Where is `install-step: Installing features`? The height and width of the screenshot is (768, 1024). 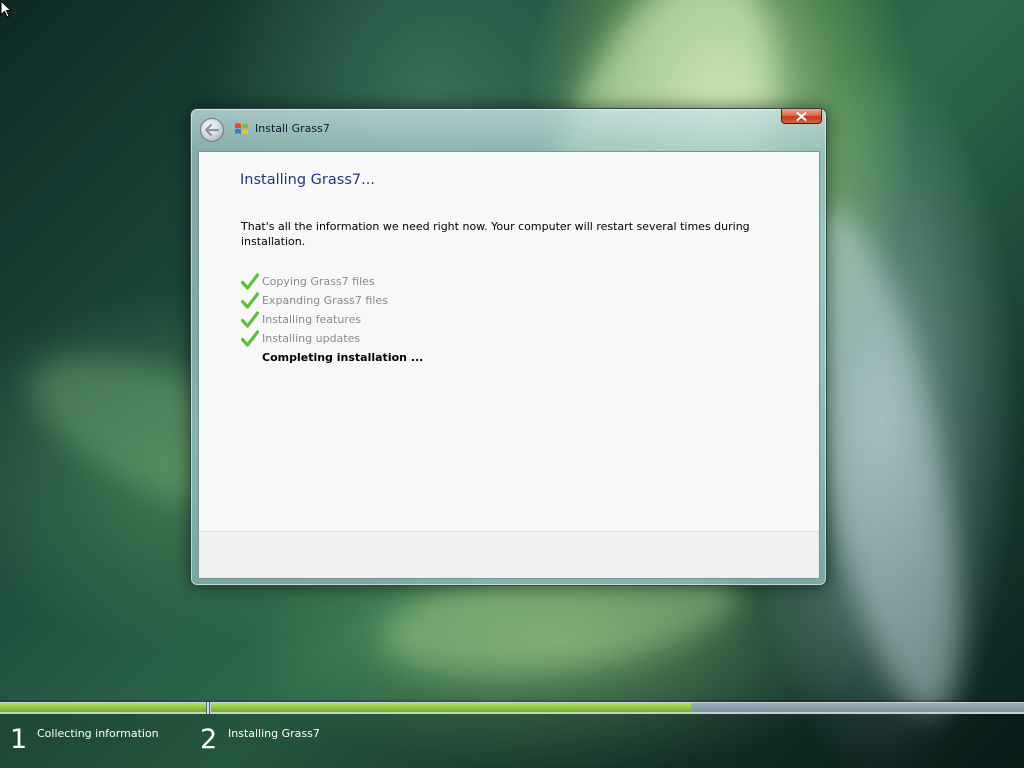
install-step: Installing features is located at coordinates (332, 319).